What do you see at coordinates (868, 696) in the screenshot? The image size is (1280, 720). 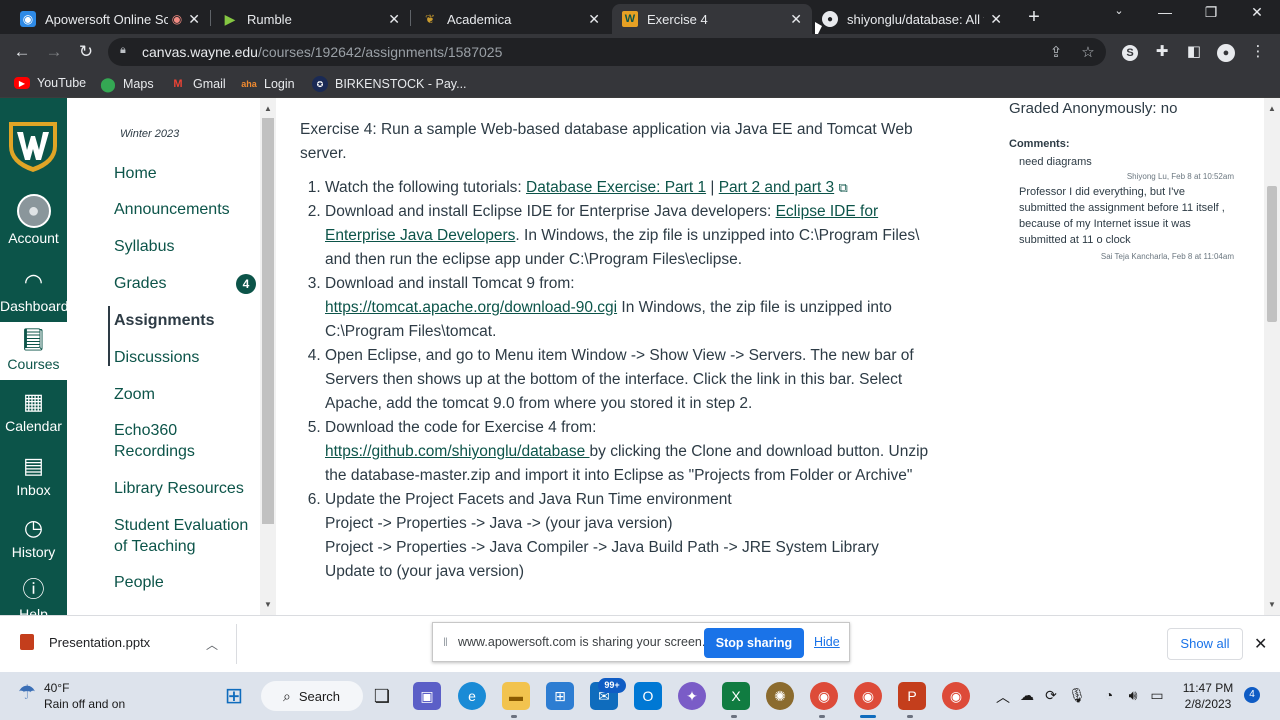 I see `chrome-profile-b-icon: ◉` at bounding box center [868, 696].